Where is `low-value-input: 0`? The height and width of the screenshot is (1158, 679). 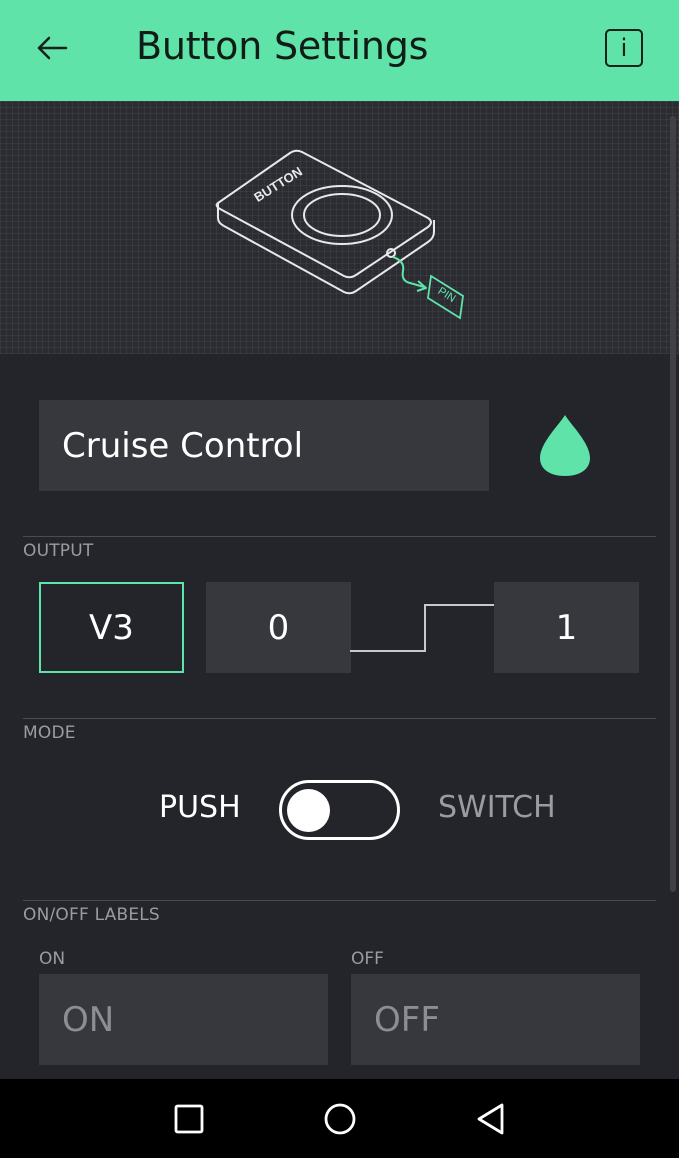
low-value-input: 0 is located at coordinates (278, 627).